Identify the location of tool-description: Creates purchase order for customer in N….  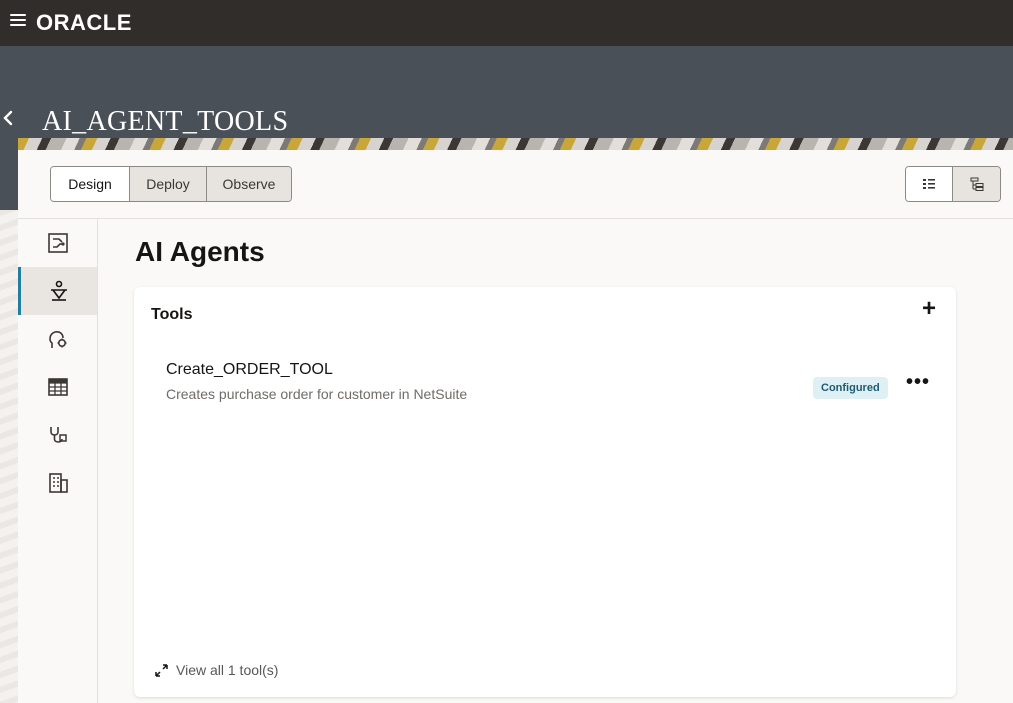
(317, 394).